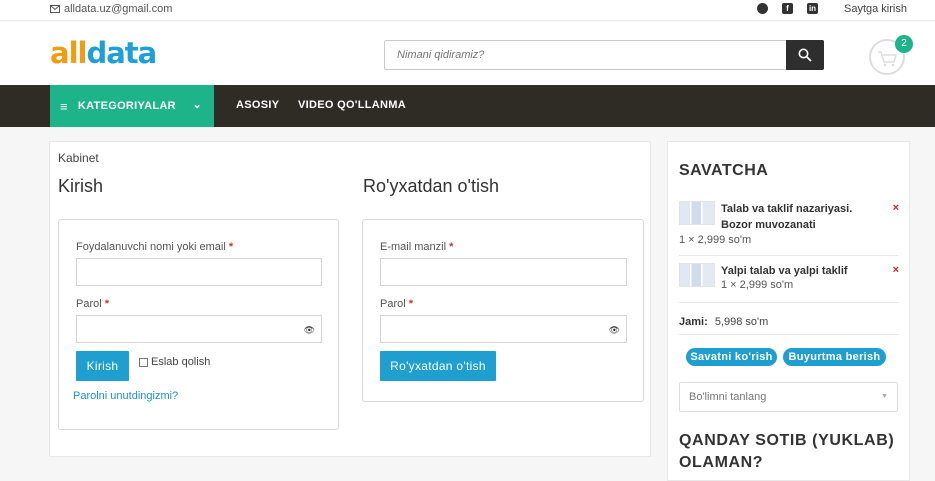 This screenshot has height=481, width=935. What do you see at coordinates (693, 322) in the screenshot?
I see `total-label: Jami:` at bounding box center [693, 322].